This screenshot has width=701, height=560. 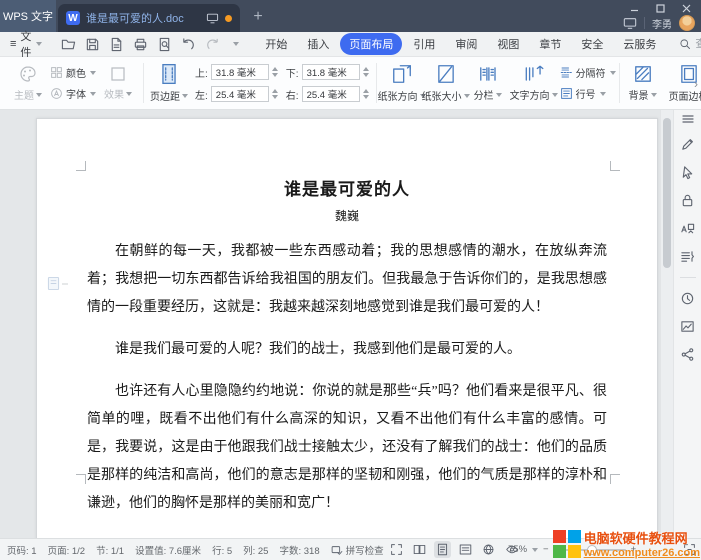 What do you see at coordinates (28, 83) in the screenshot?
I see `theme-button: 主题` at bounding box center [28, 83].